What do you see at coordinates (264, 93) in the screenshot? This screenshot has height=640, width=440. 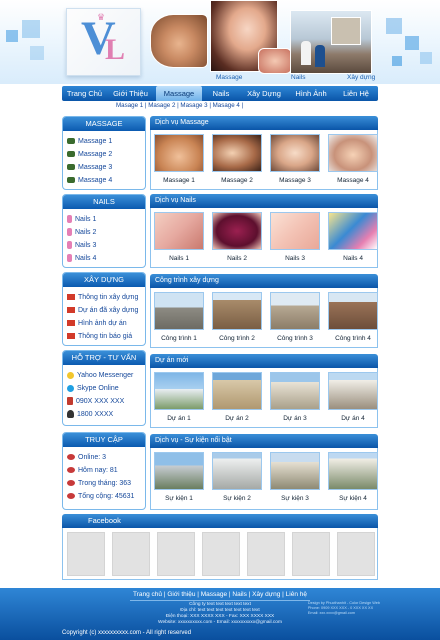 I see `nav-item-xay-dung: Xây Dựng` at bounding box center [264, 93].